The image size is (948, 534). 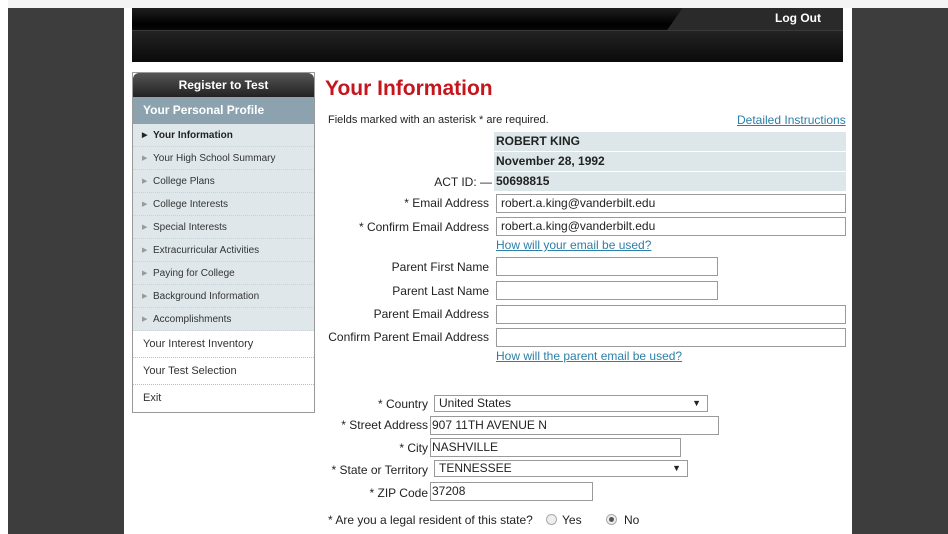 What do you see at coordinates (670, 161) in the screenshot?
I see `student-birthdate: November 28, 1992` at bounding box center [670, 161].